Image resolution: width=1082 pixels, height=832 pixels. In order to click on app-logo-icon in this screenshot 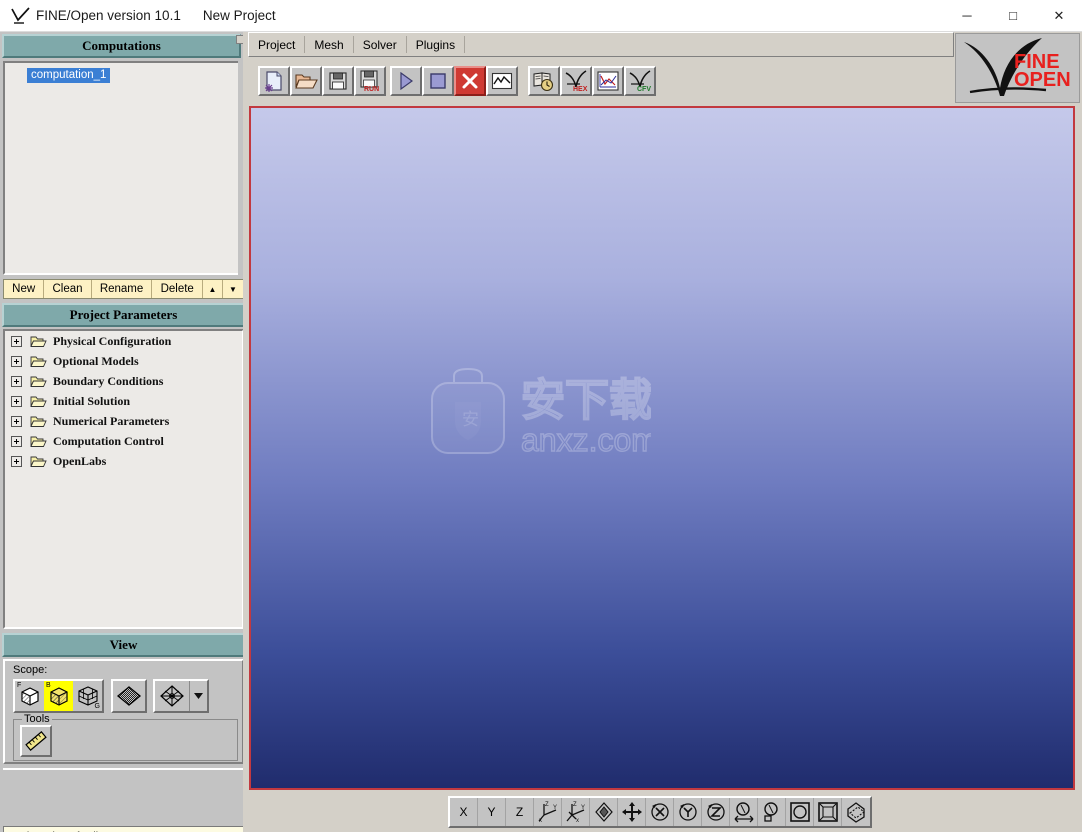, I will do `click(21, 16)`.